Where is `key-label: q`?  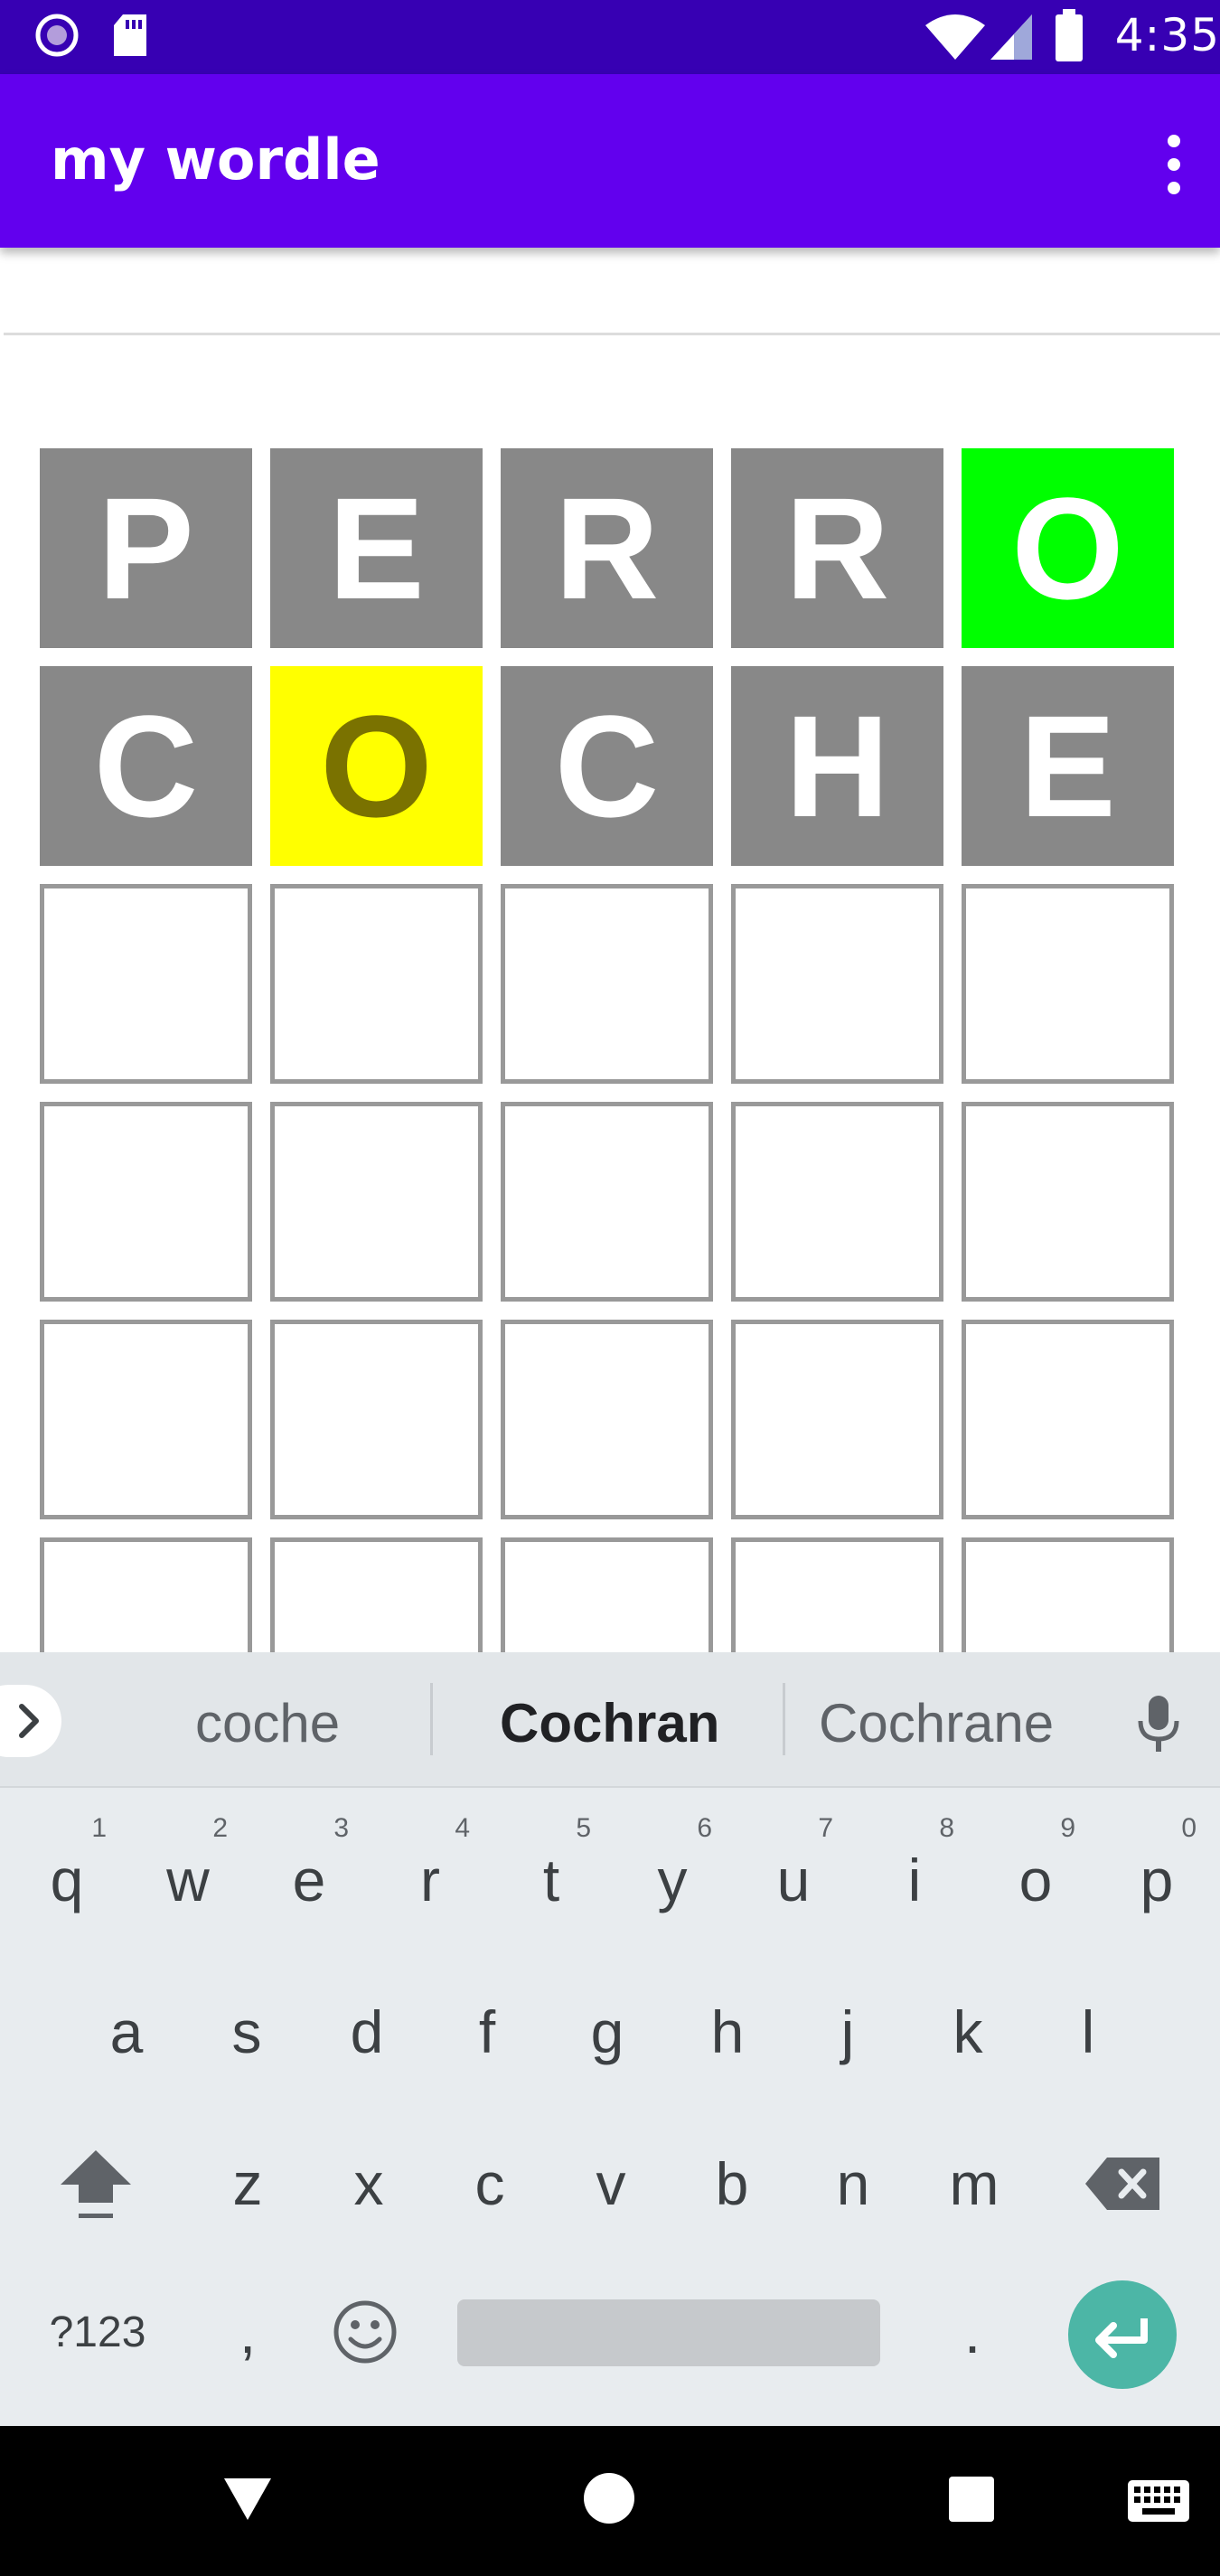
key-label: q is located at coordinates (67, 1880).